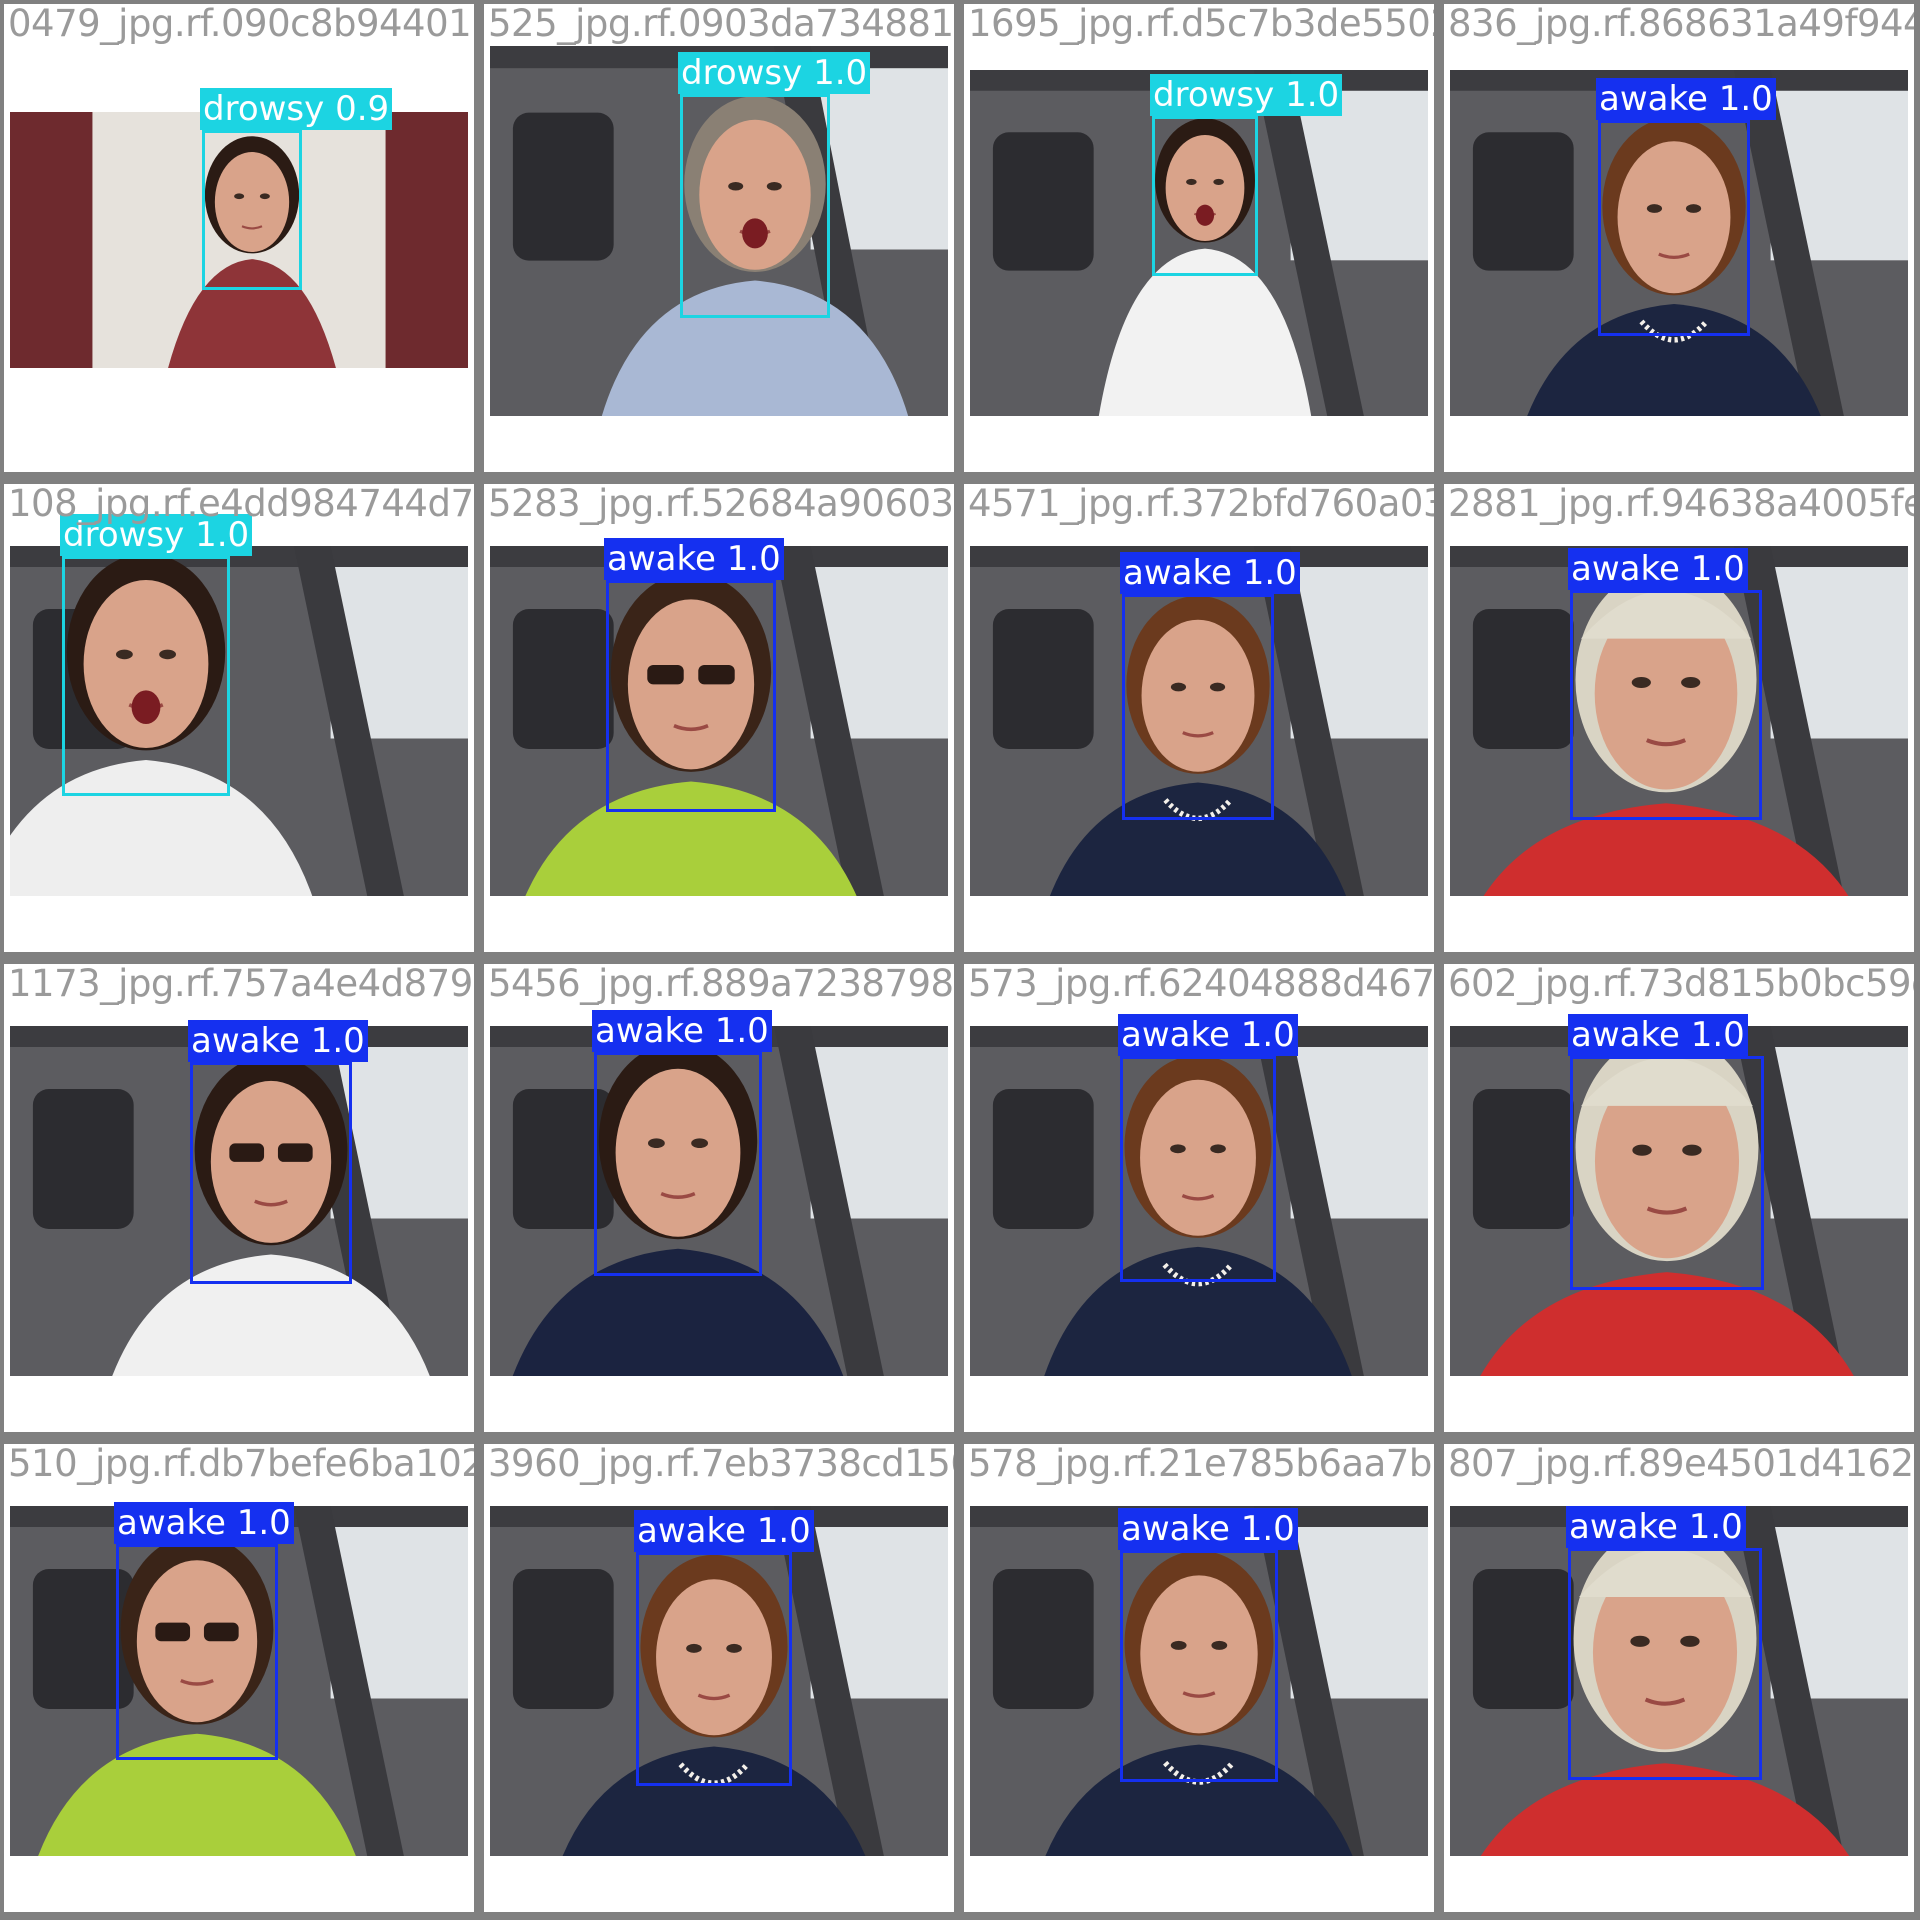 The width and height of the screenshot is (1920, 1920). I want to click on image-filename: 5283_jpg.rf.52684a90603b521, so click(721, 504).